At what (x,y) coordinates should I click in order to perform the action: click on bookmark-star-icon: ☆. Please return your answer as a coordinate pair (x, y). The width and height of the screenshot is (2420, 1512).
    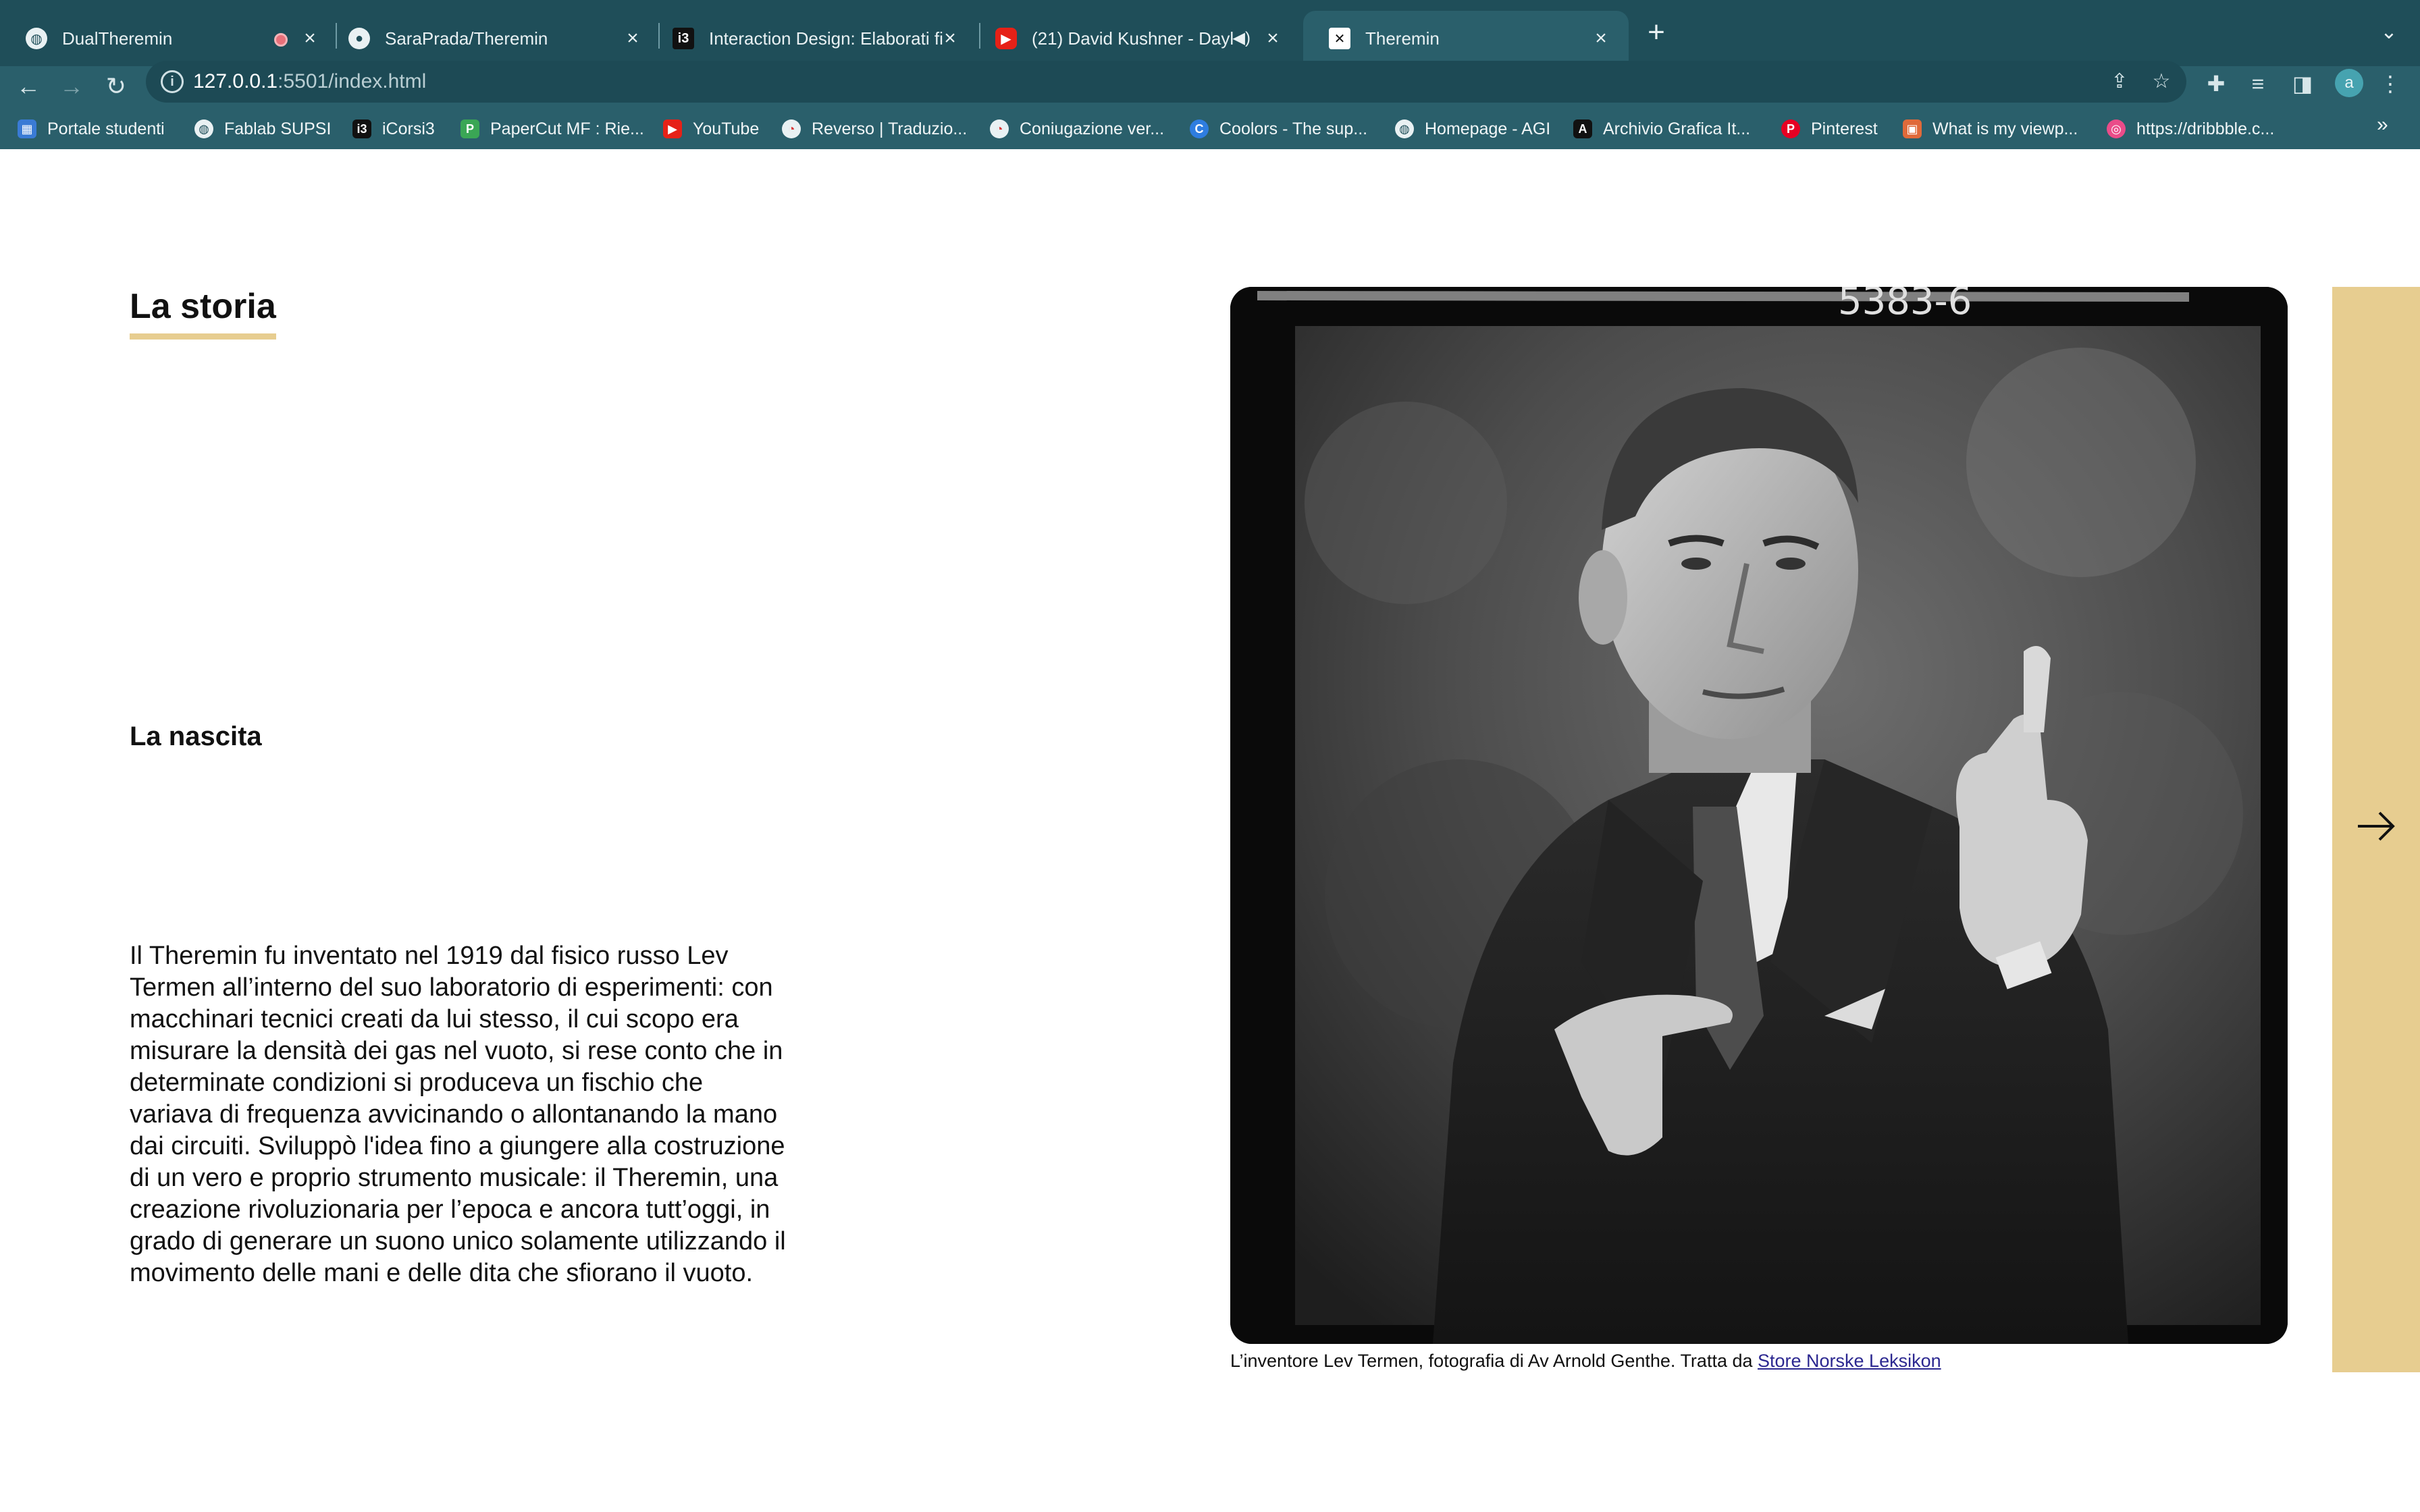
    Looking at the image, I should click on (2161, 81).